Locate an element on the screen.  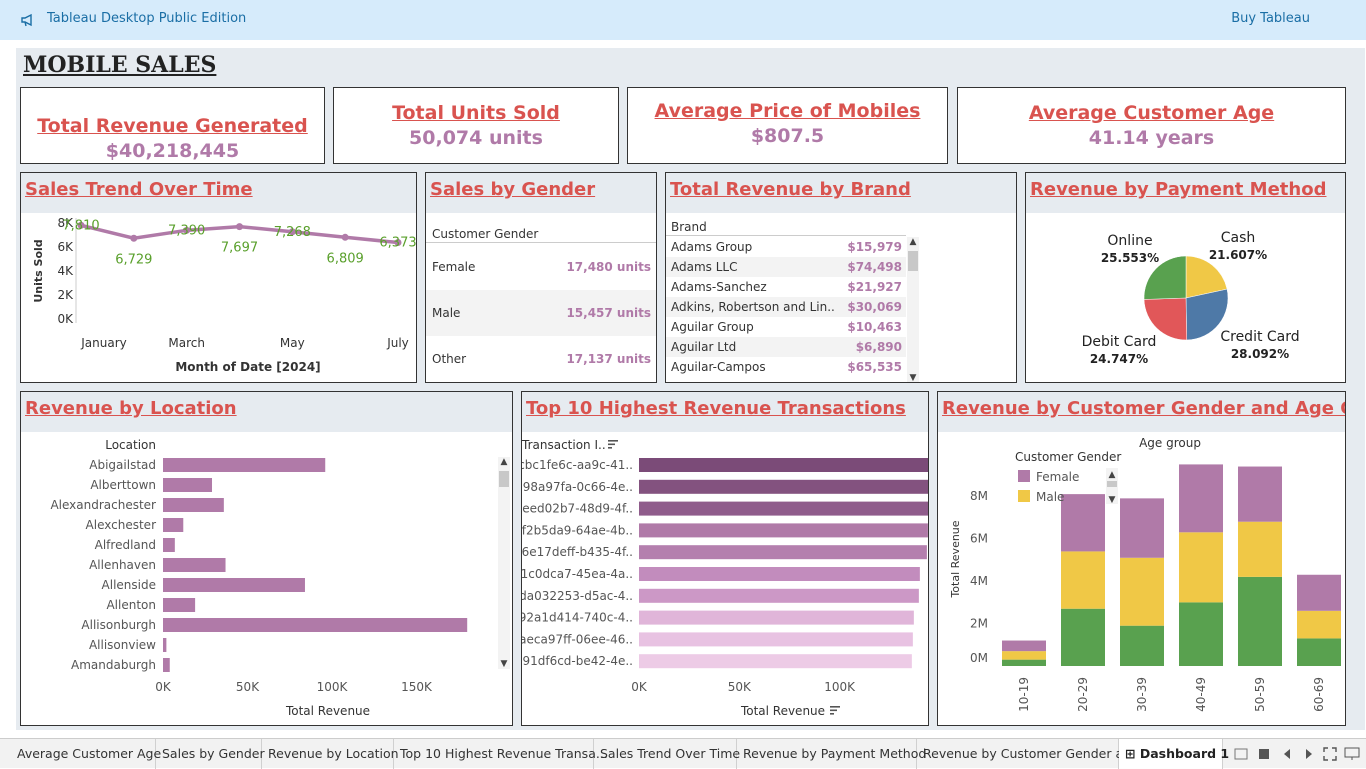
table-row: Aguilar Ltd $6,890 is located at coordinates (786, 347).